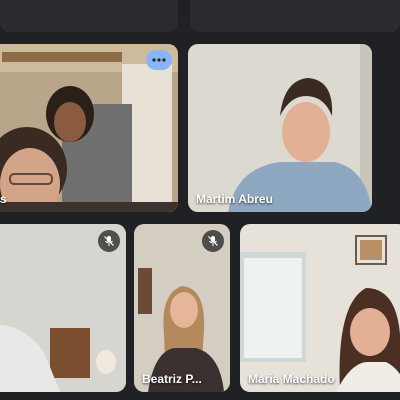  Describe the element at coordinates (234, 199) in the screenshot. I see `participant-name-2: Martim Abreu` at that location.